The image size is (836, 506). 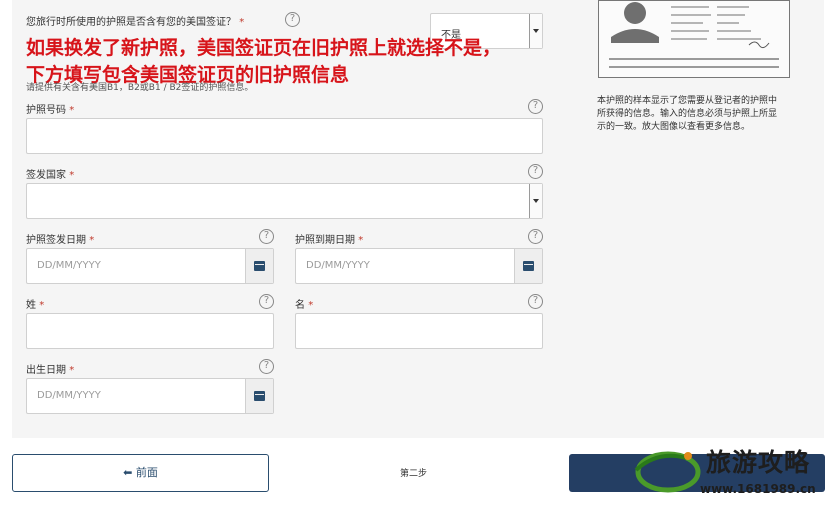 What do you see at coordinates (50, 370) in the screenshot?
I see `birth-date-label: 出生日期 *` at bounding box center [50, 370].